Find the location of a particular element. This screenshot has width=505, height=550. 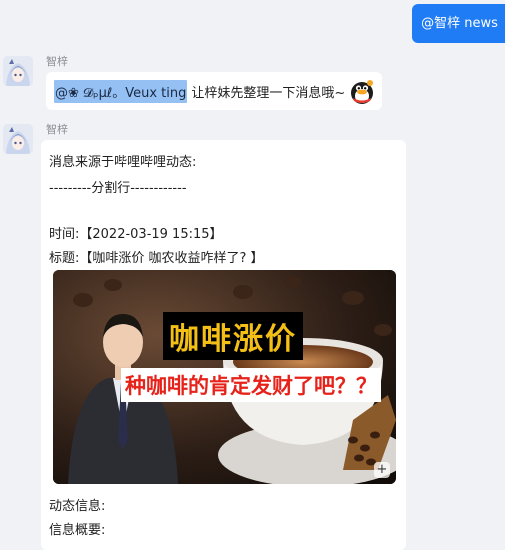

user-message-bubble: @智梓 news is located at coordinates (458, 23).